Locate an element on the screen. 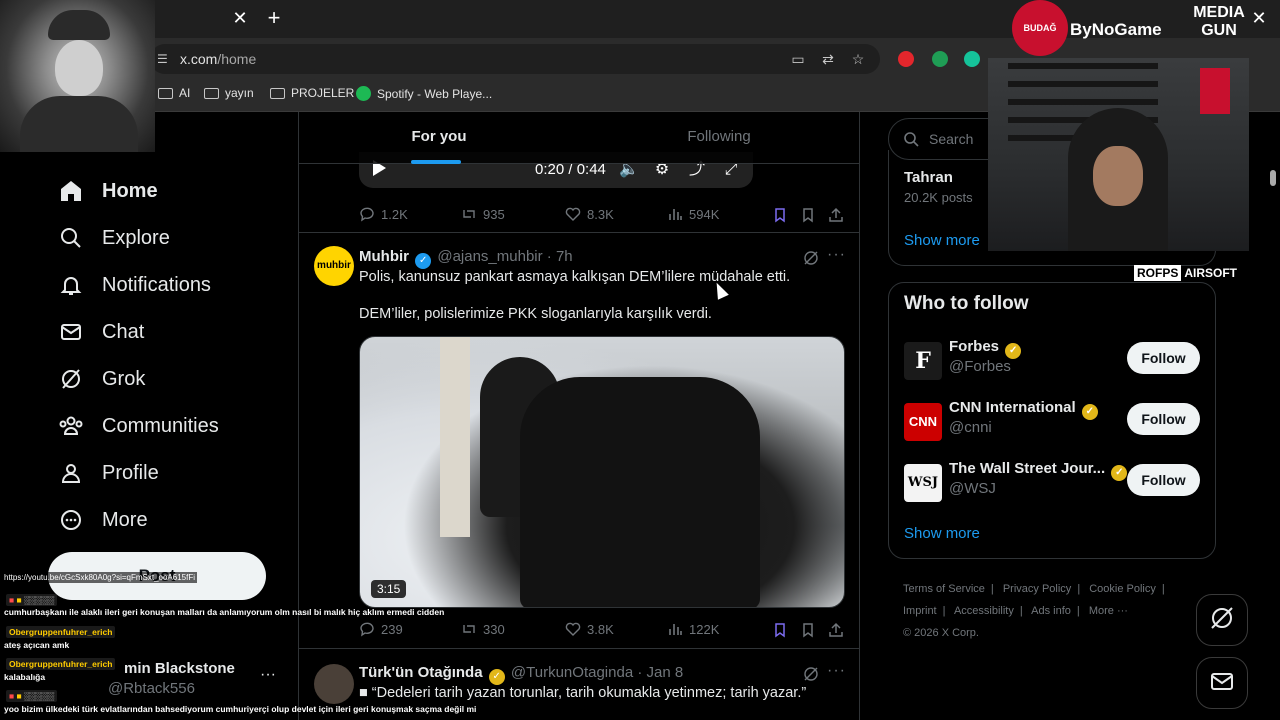 The width and height of the screenshot is (1280, 720). copyright: © 2026 X Corp. is located at coordinates (941, 633).